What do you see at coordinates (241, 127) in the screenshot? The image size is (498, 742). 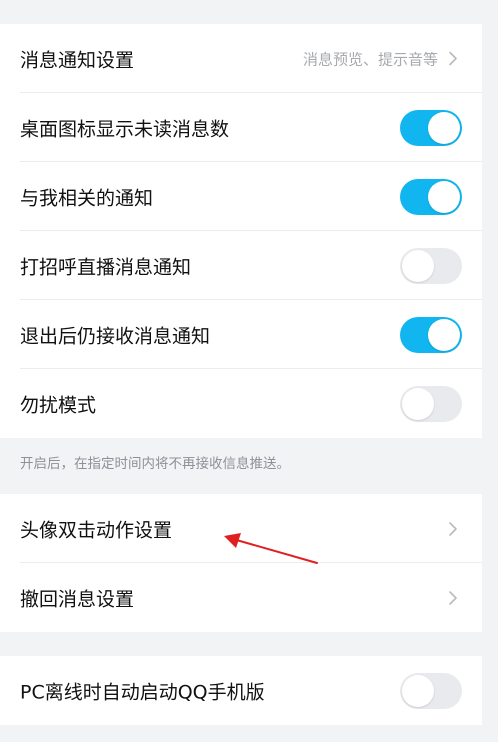 I see `unread-badge-row: 桌面图标显示未读消息数` at bounding box center [241, 127].